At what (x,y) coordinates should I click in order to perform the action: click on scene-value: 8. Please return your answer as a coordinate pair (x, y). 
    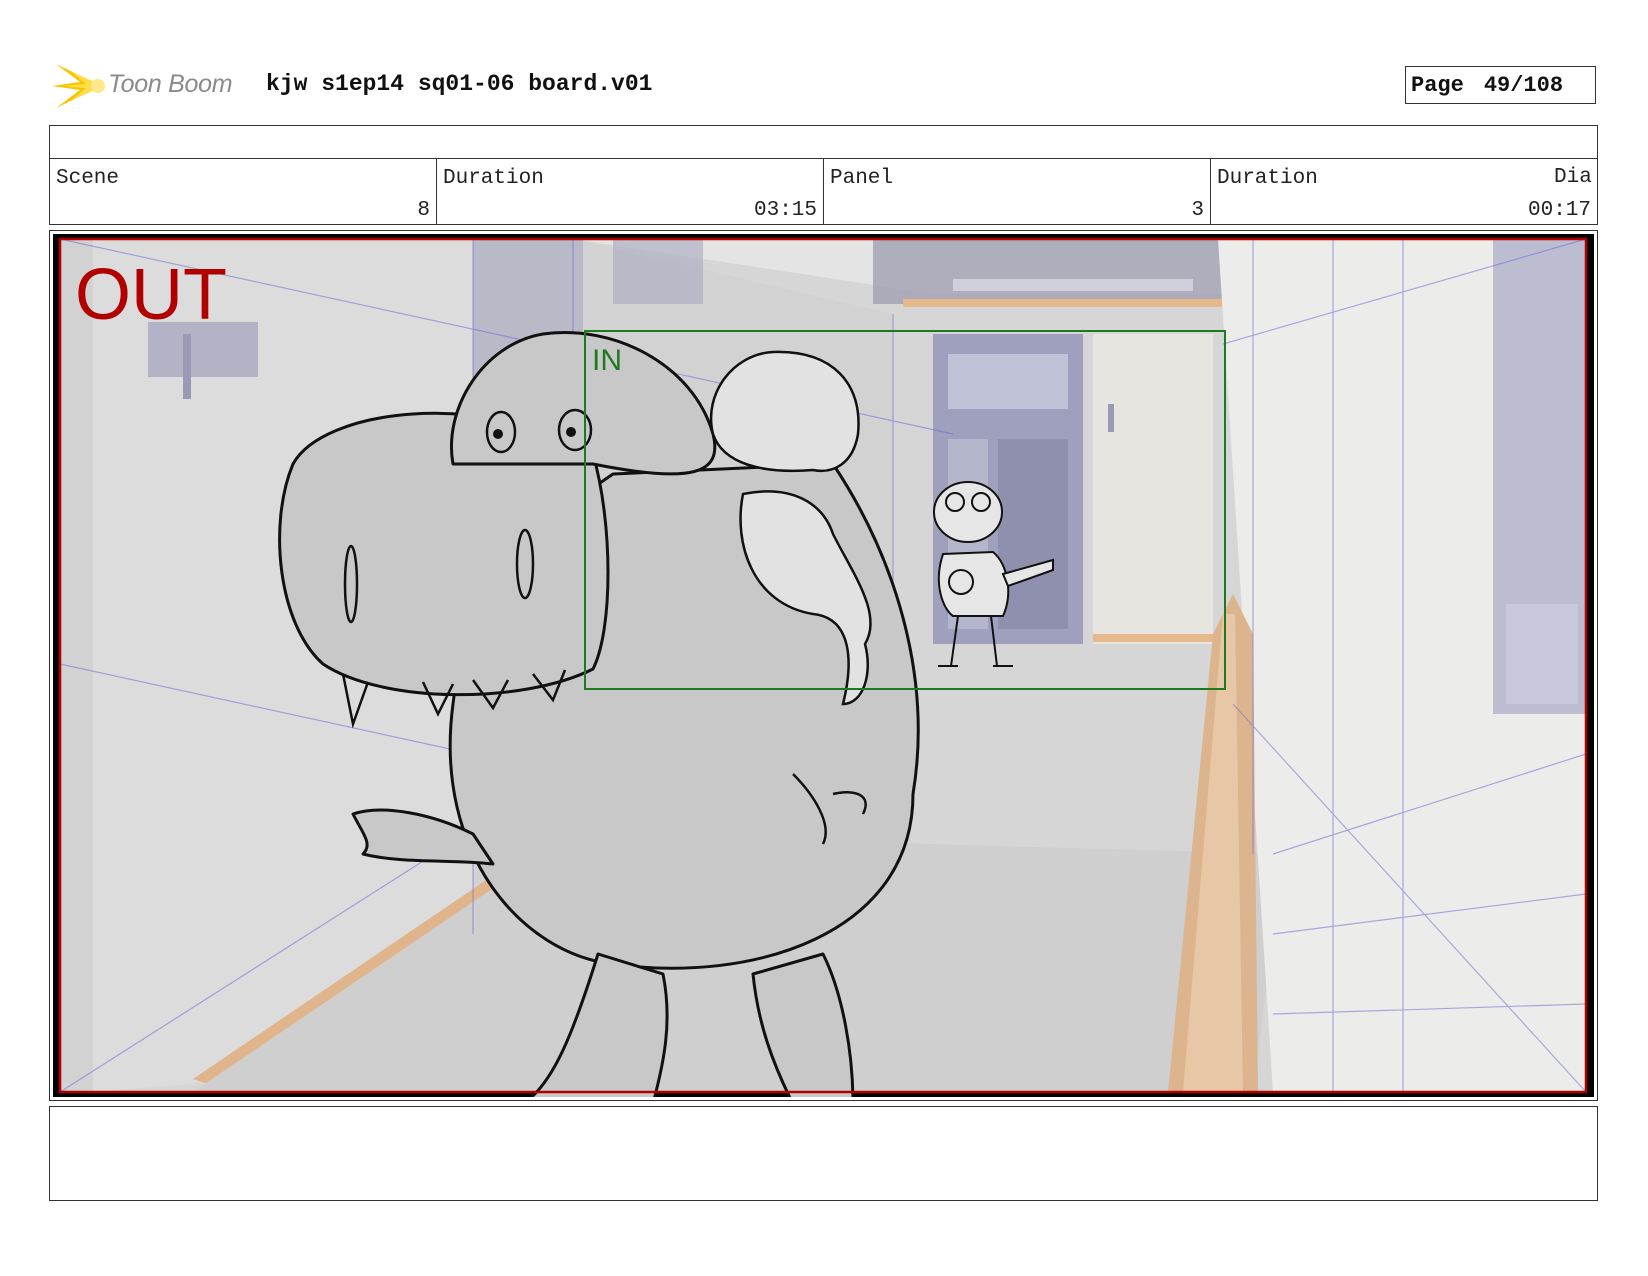
    Looking at the image, I should click on (423, 210).